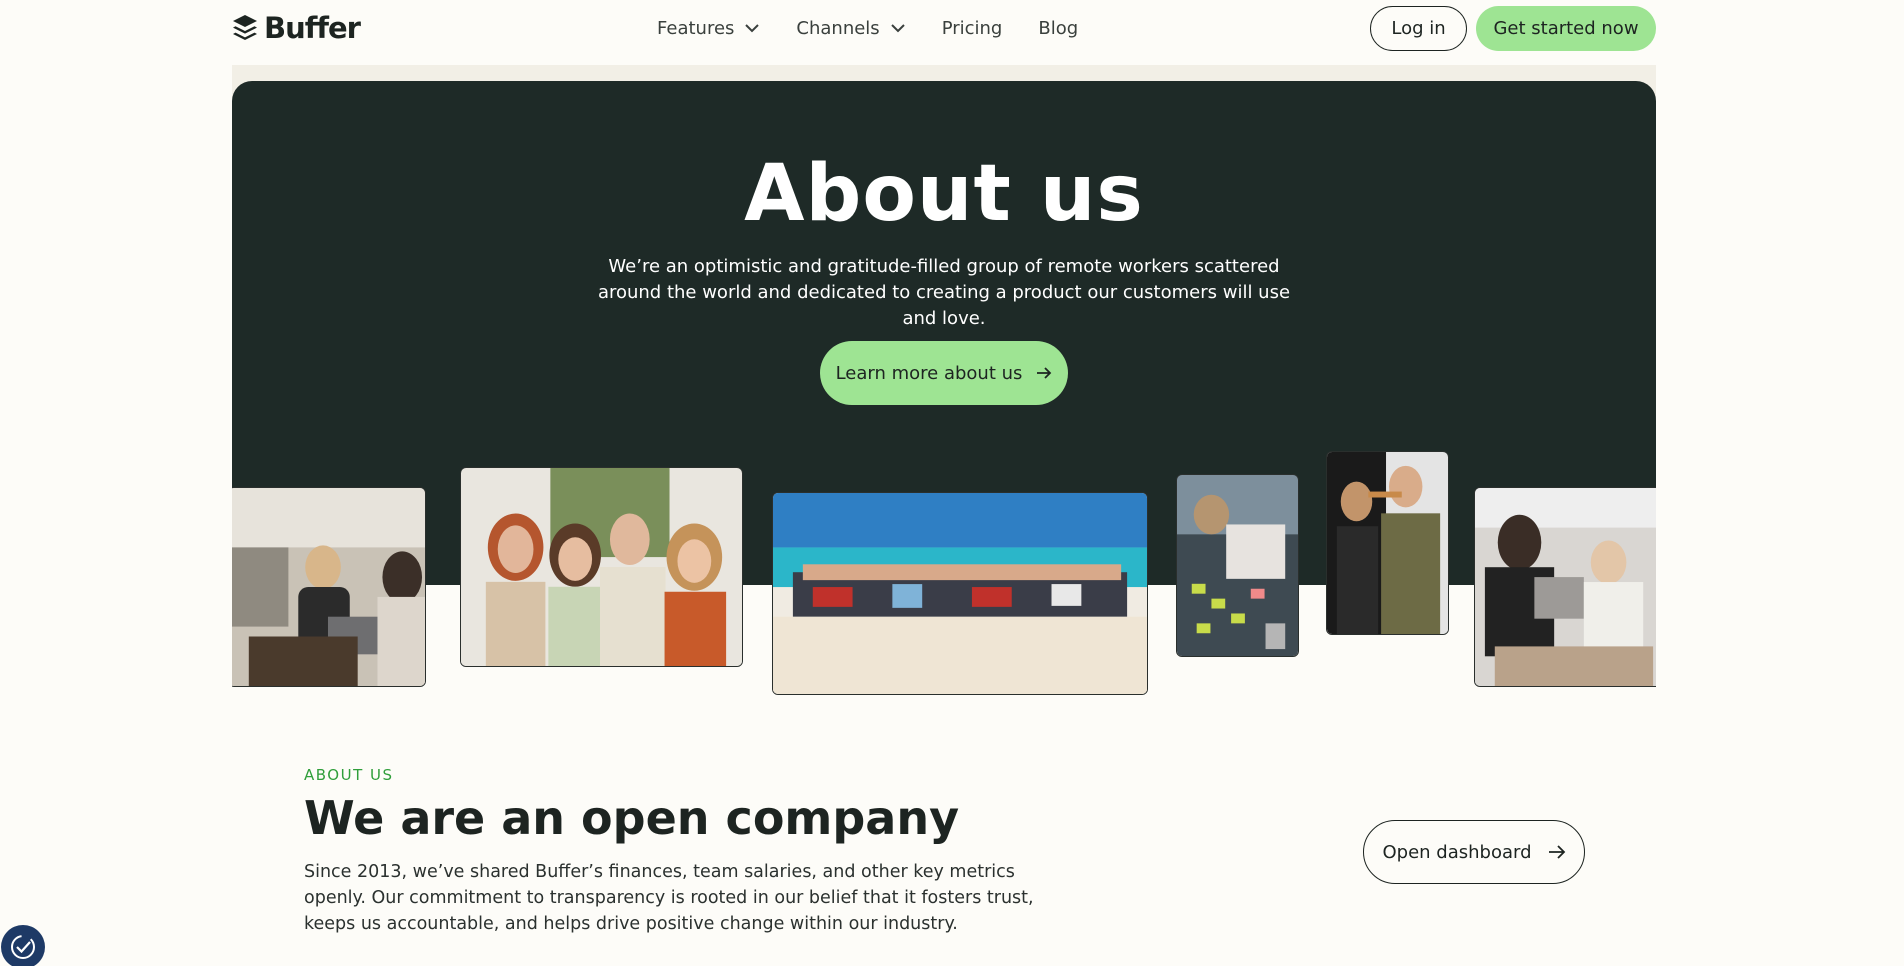  What do you see at coordinates (696, 28) in the screenshot?
I see `nav-item-label: Features` at bounding box center [696, 28].